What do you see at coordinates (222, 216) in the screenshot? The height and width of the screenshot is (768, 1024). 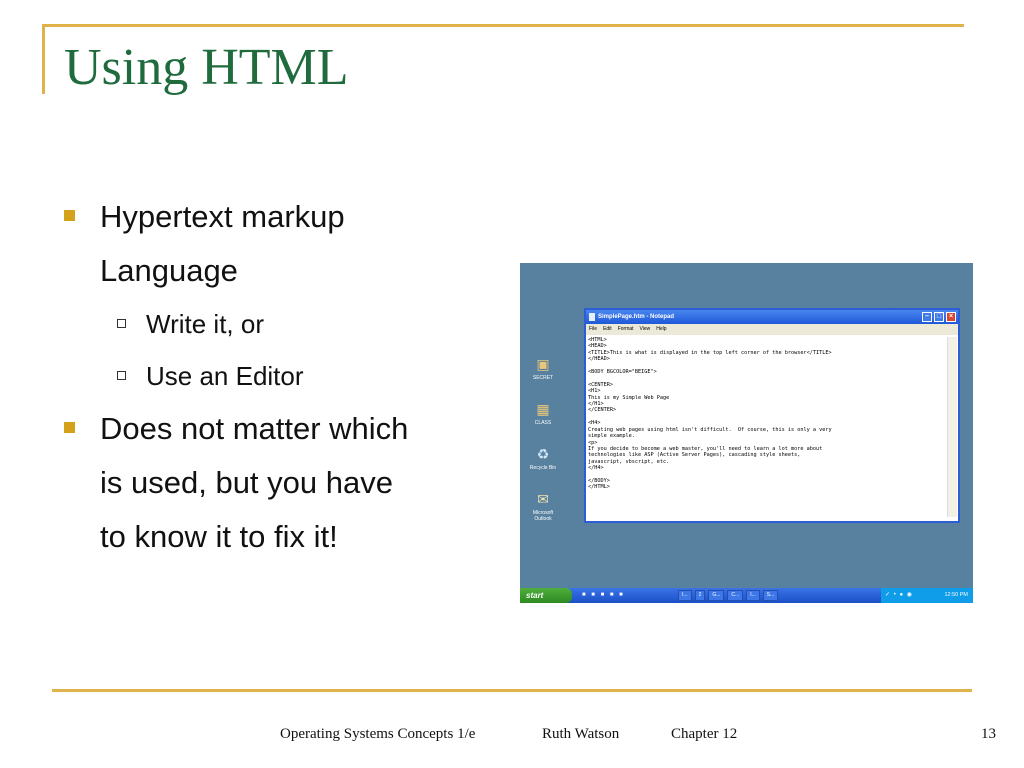 I see `bullet-text: Hypertext markup` at bounding box center [222, 216].